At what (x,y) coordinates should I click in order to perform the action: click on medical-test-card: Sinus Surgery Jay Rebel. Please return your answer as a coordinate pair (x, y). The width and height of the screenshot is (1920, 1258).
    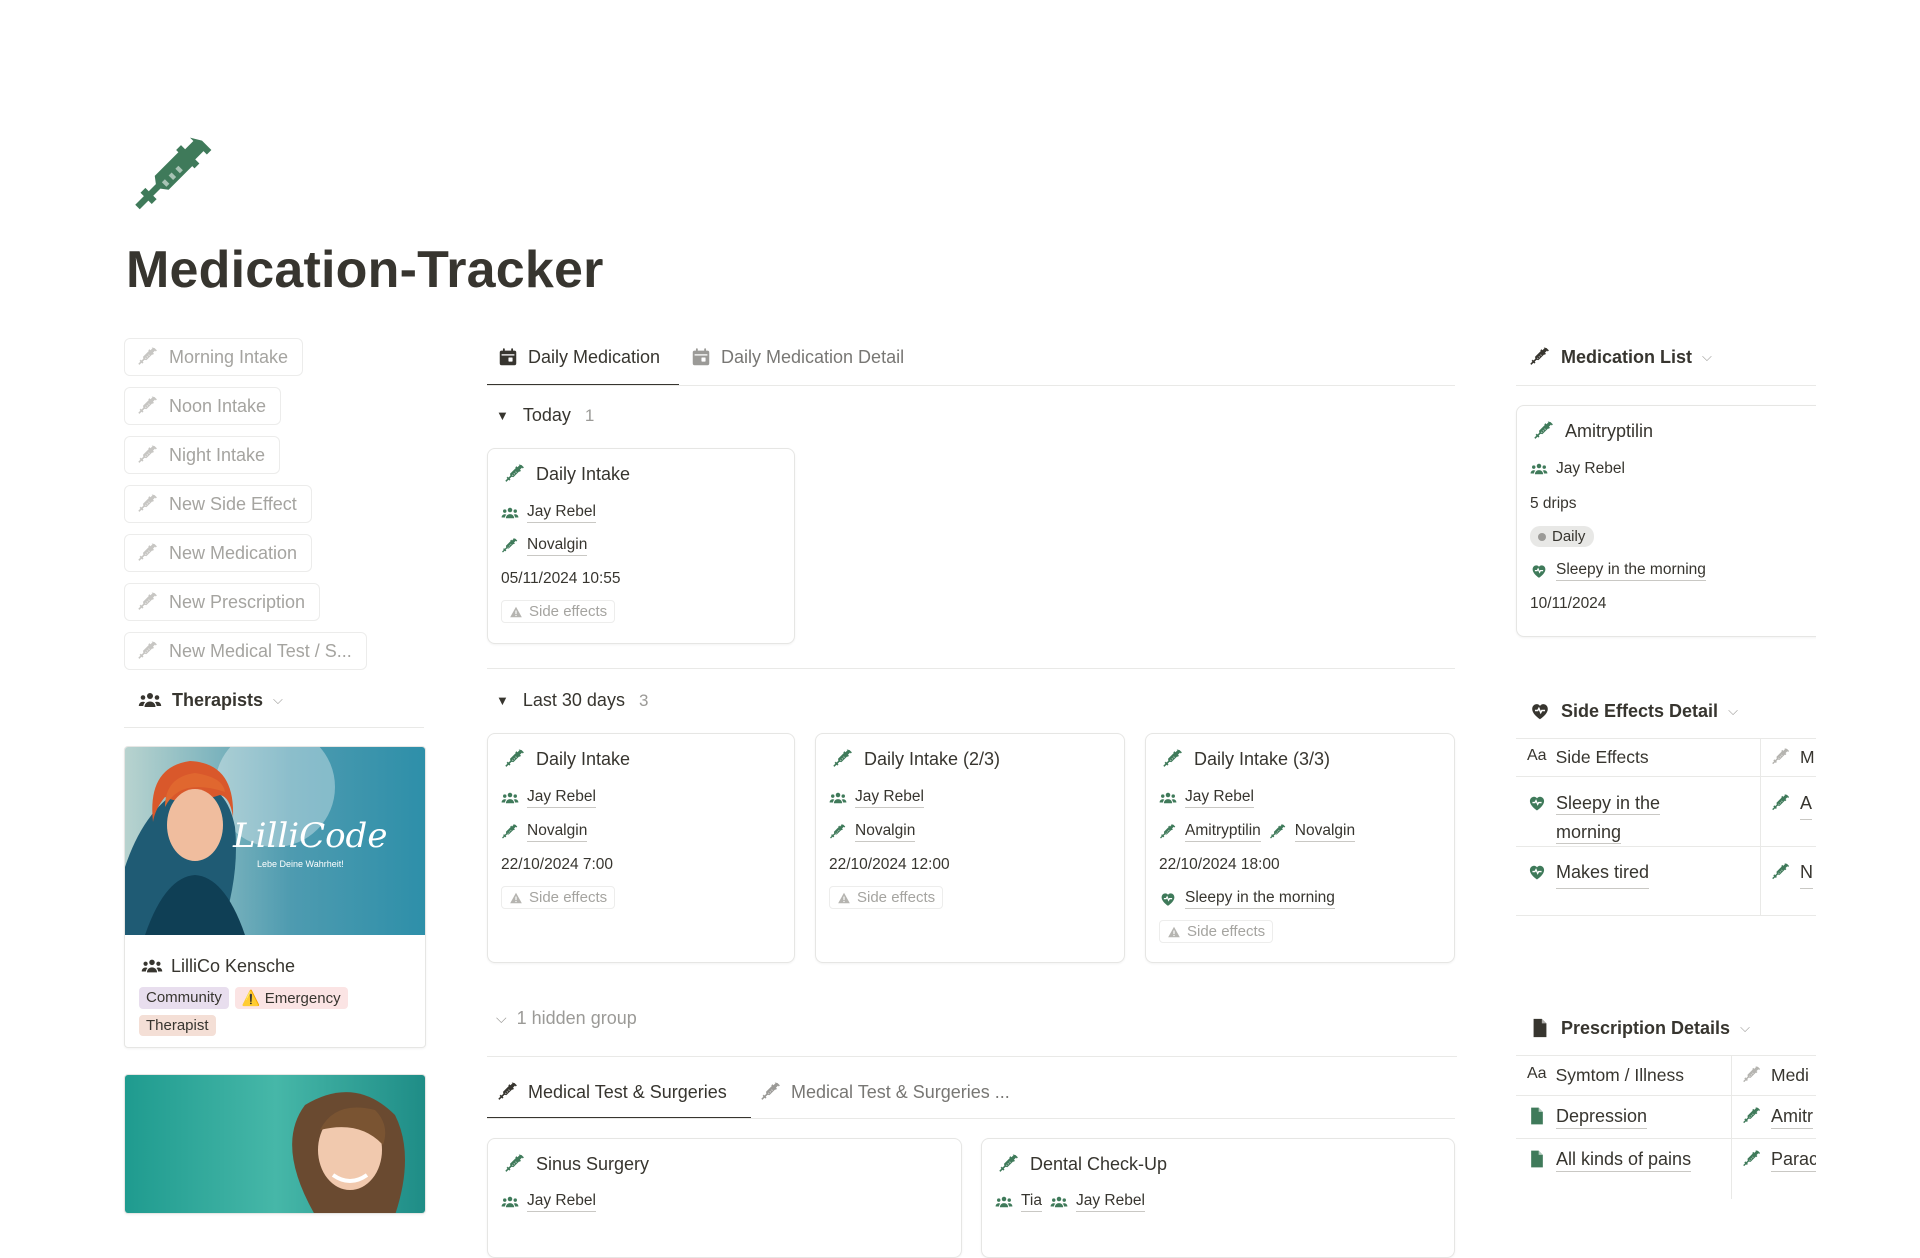
    Looking at the image, I should click on (724, 1198).